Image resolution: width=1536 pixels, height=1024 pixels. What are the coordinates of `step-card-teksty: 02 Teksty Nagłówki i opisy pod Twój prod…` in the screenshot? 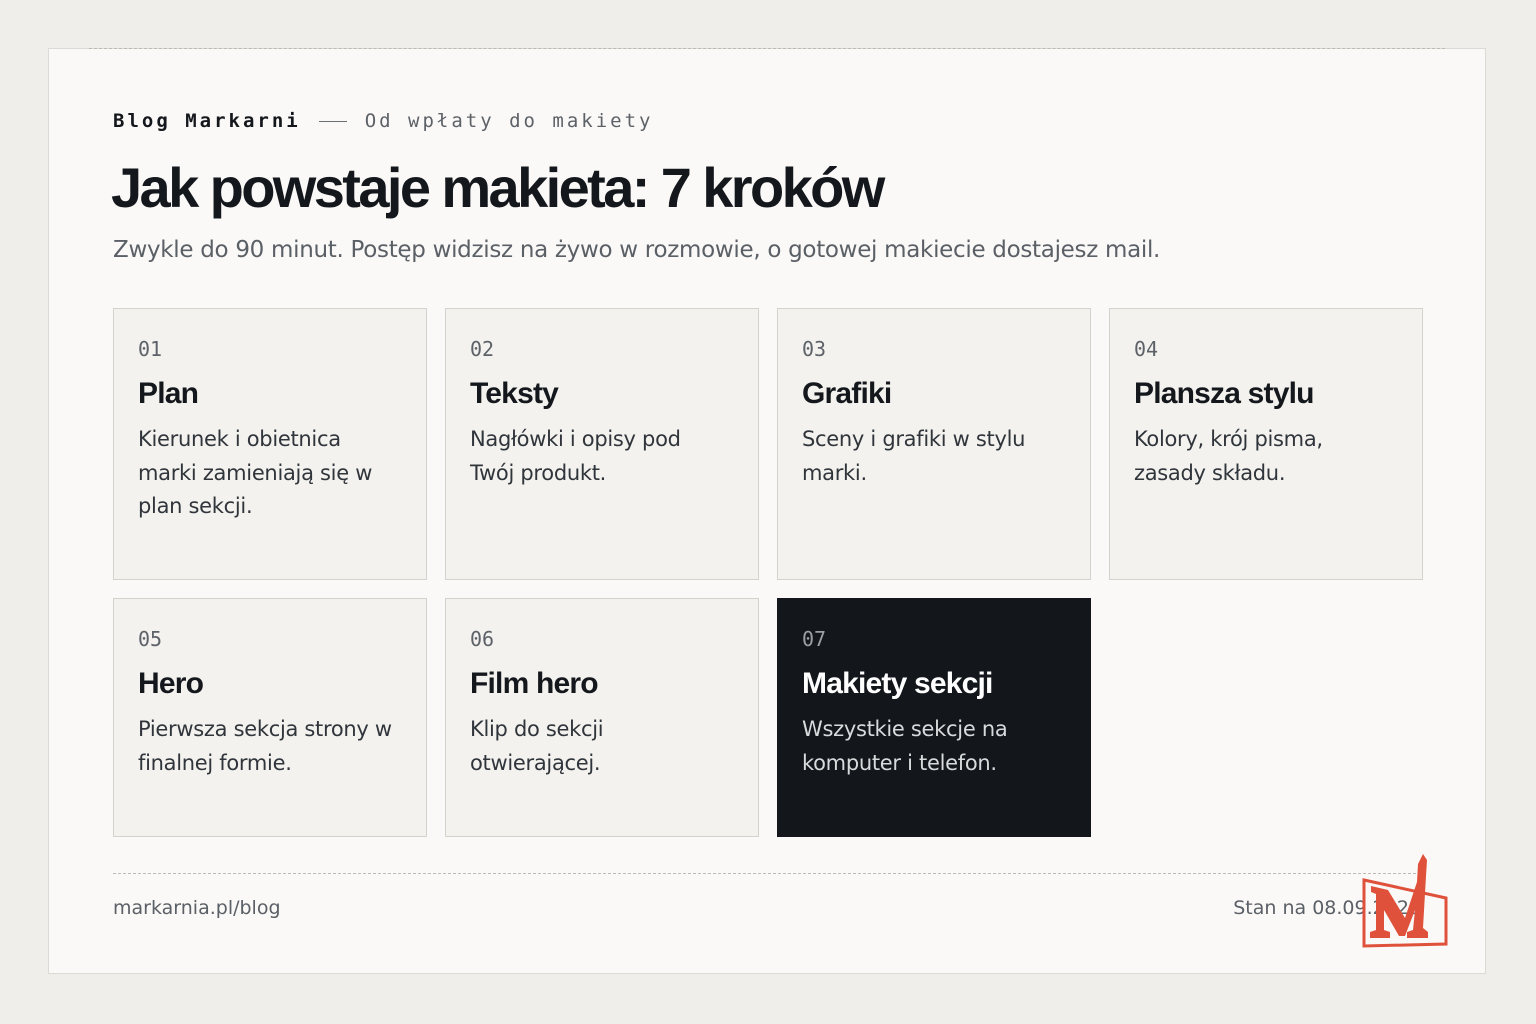 It's located at (602, 444).